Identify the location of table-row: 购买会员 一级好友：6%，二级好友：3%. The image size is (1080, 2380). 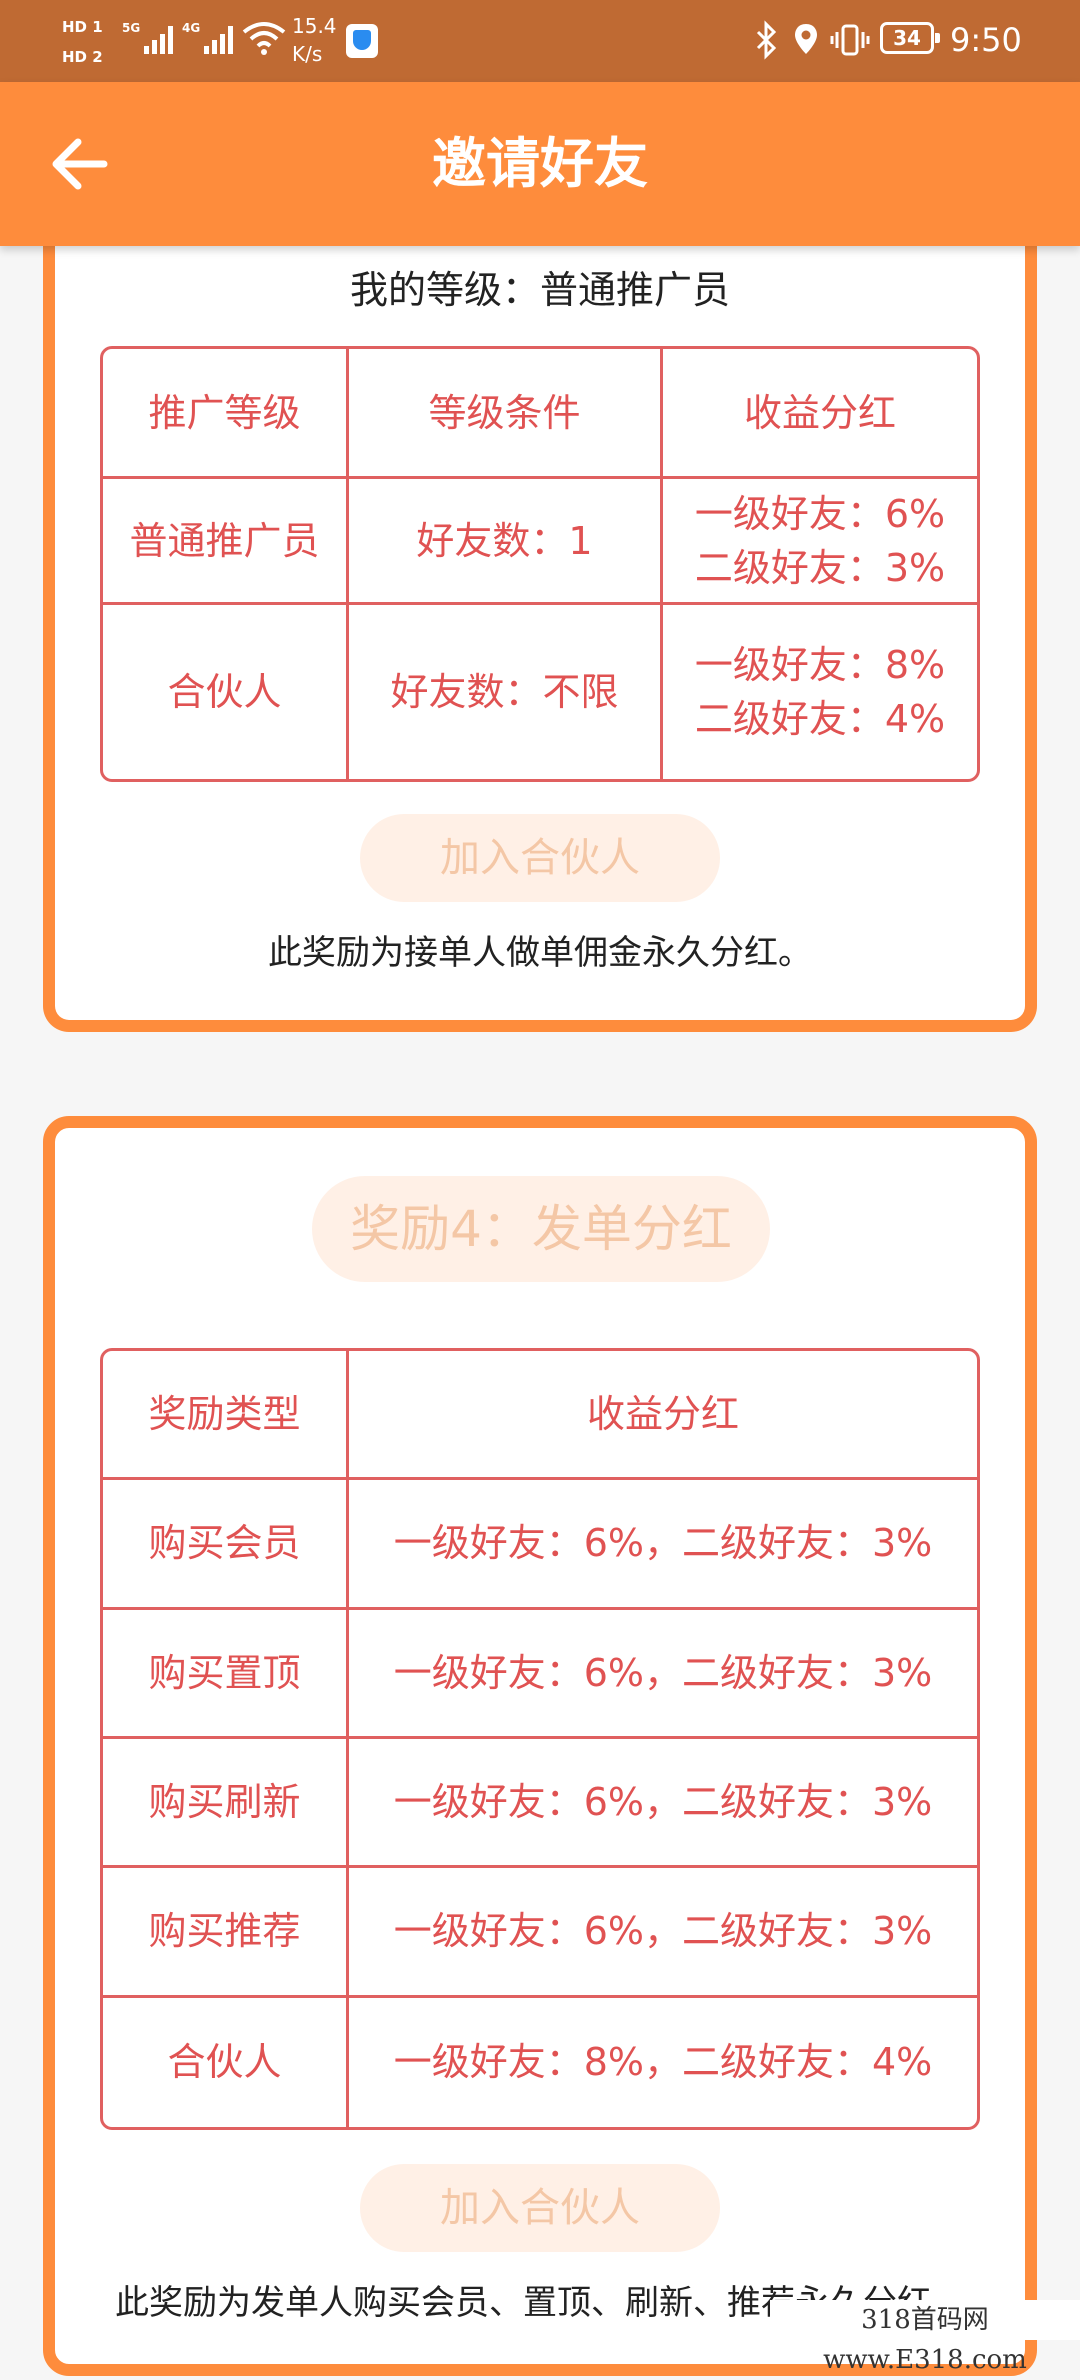
(540, 1545).